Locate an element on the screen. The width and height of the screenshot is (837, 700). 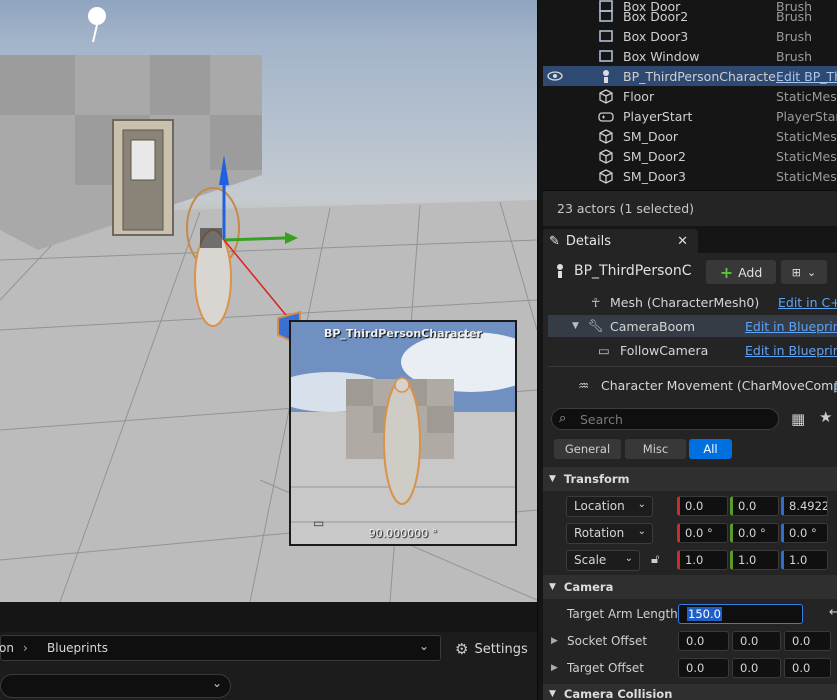
path-dropdown: ⌄ is located at coordinates (115, 686).